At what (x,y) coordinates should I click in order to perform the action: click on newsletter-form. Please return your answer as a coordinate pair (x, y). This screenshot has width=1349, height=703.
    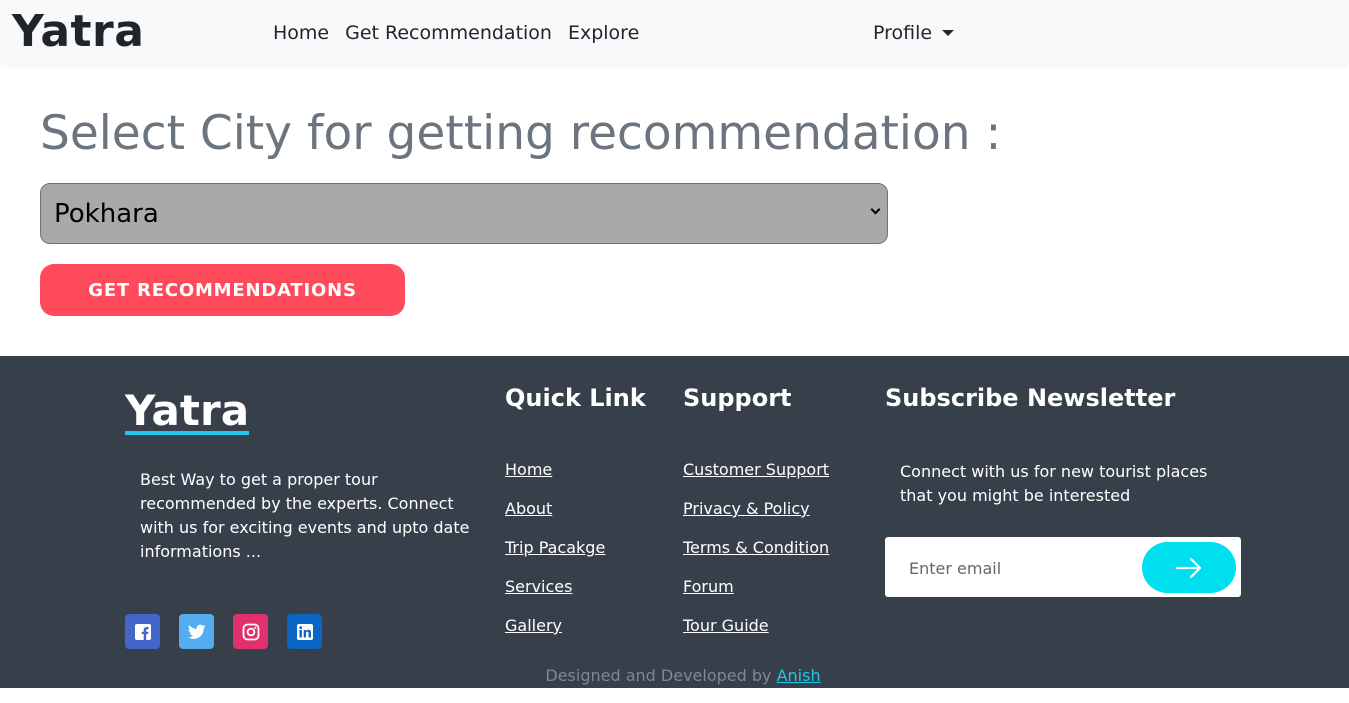
    Looking at the image, I should click on (1063, 567).